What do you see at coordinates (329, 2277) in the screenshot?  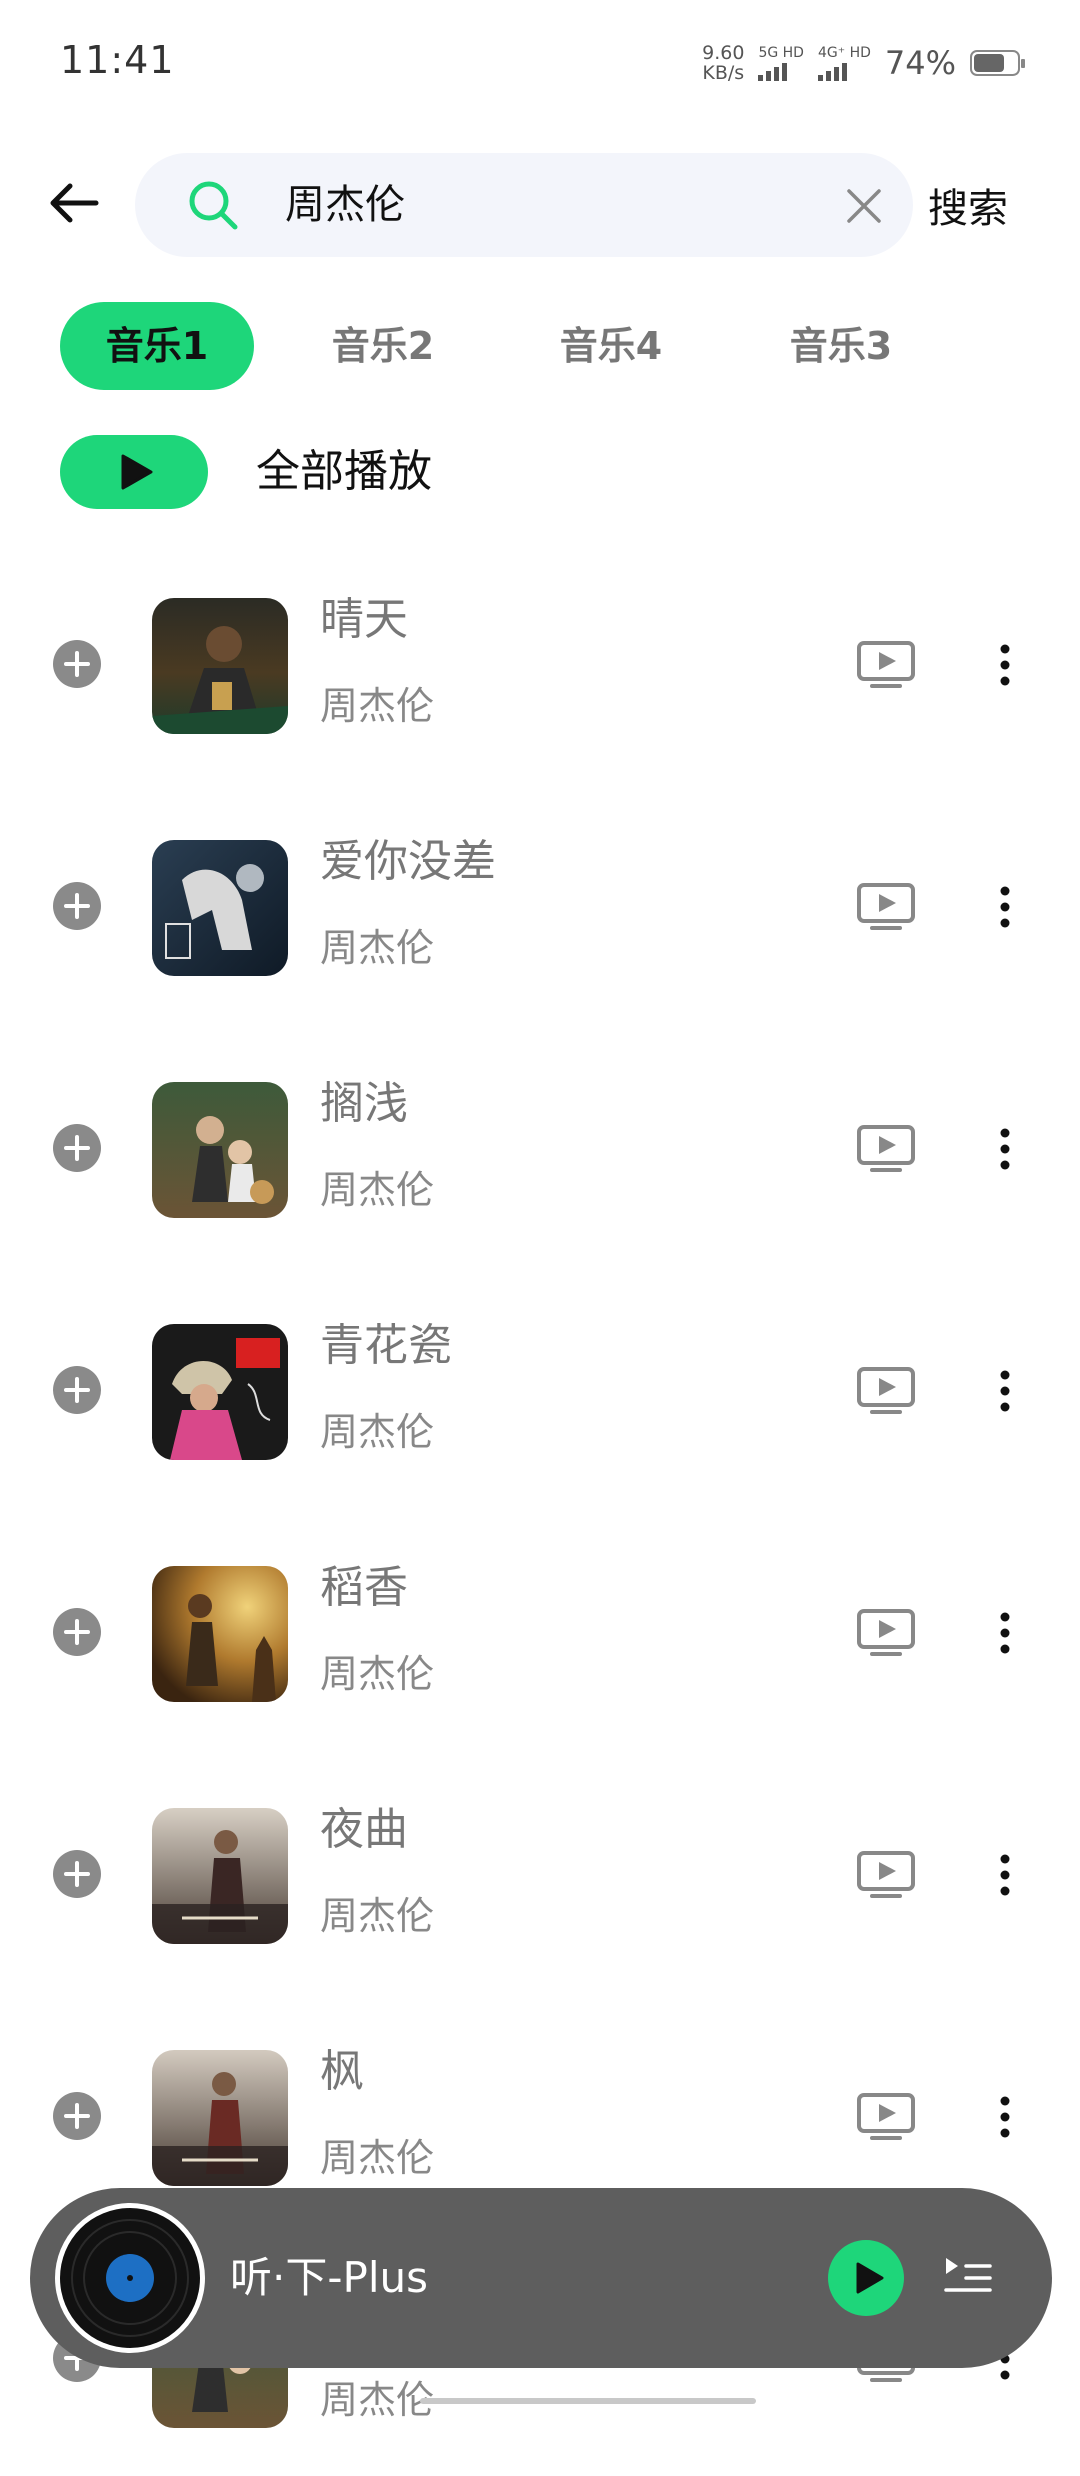 I see `player-track-title: 听·下-Plus` at bounding box center [329, 2277].